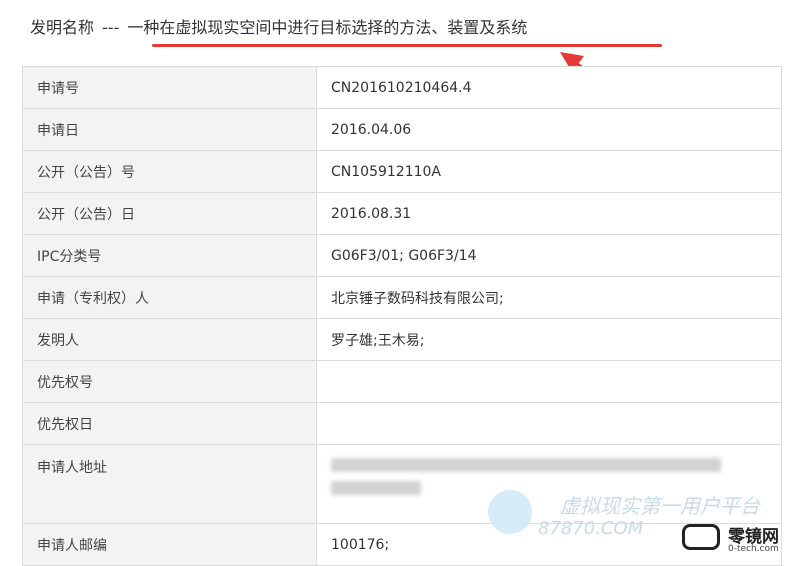 Image resolution: width=800 pixels, height=566 pixels. I want to click on row-label: IPC分类号, so click(169, 255).